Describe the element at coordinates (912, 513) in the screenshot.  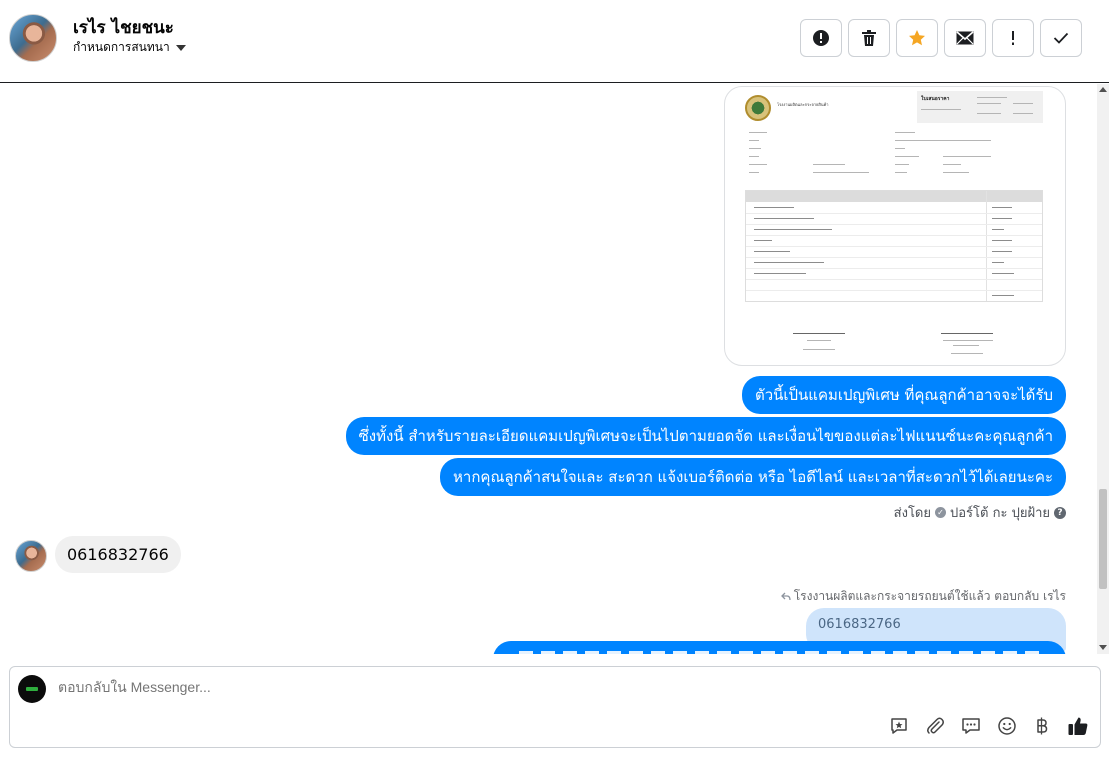
I see `sent-by-prefix: ส่งโดย` at that location.